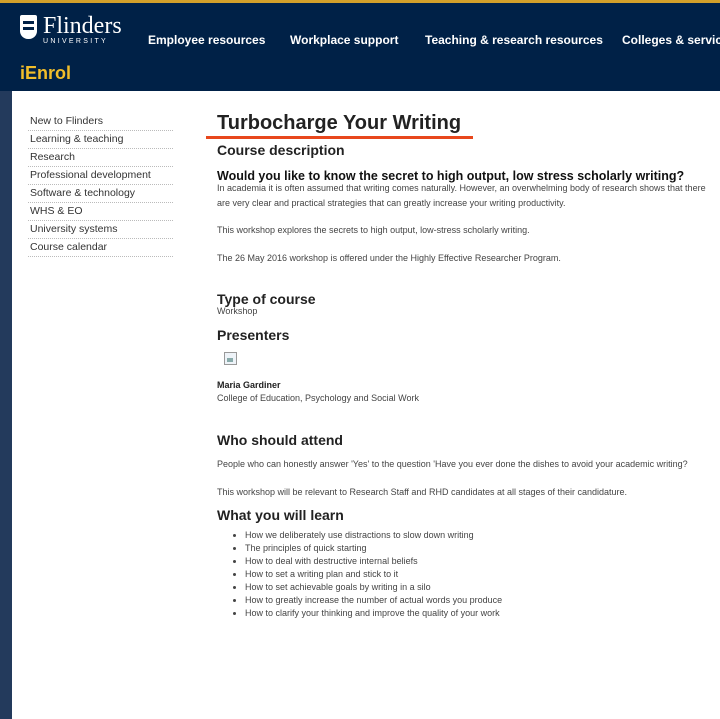  Describe the element at coordinates (671, 40) in the screenshot. I see `nav-colleges-services: Colleges & services` at that location.